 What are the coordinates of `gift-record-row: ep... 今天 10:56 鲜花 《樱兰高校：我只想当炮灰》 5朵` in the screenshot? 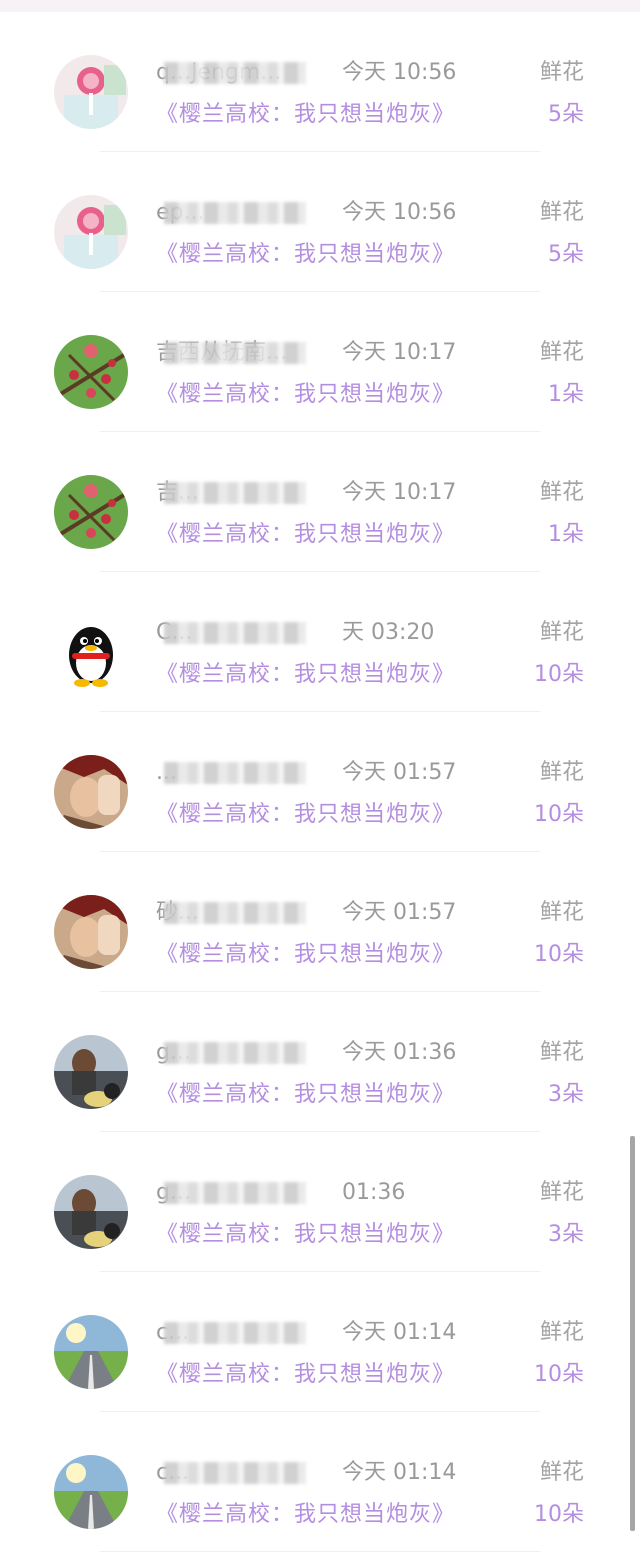 It's located at (320, 222).